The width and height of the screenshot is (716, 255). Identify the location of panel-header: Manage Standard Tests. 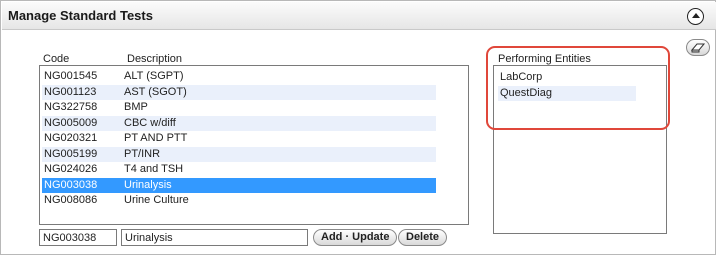
(359, 16).